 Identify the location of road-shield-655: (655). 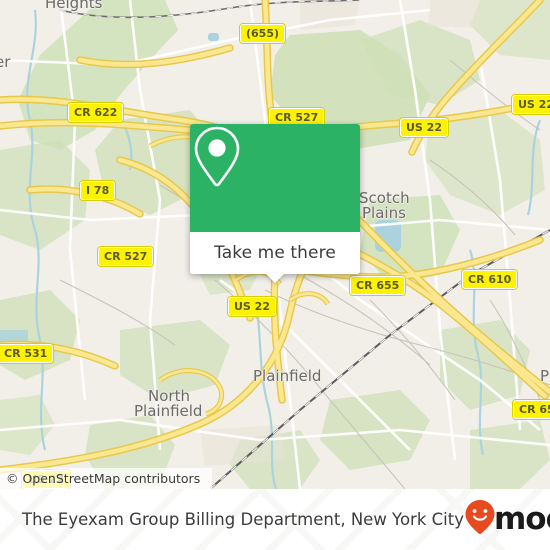
(262, 33).